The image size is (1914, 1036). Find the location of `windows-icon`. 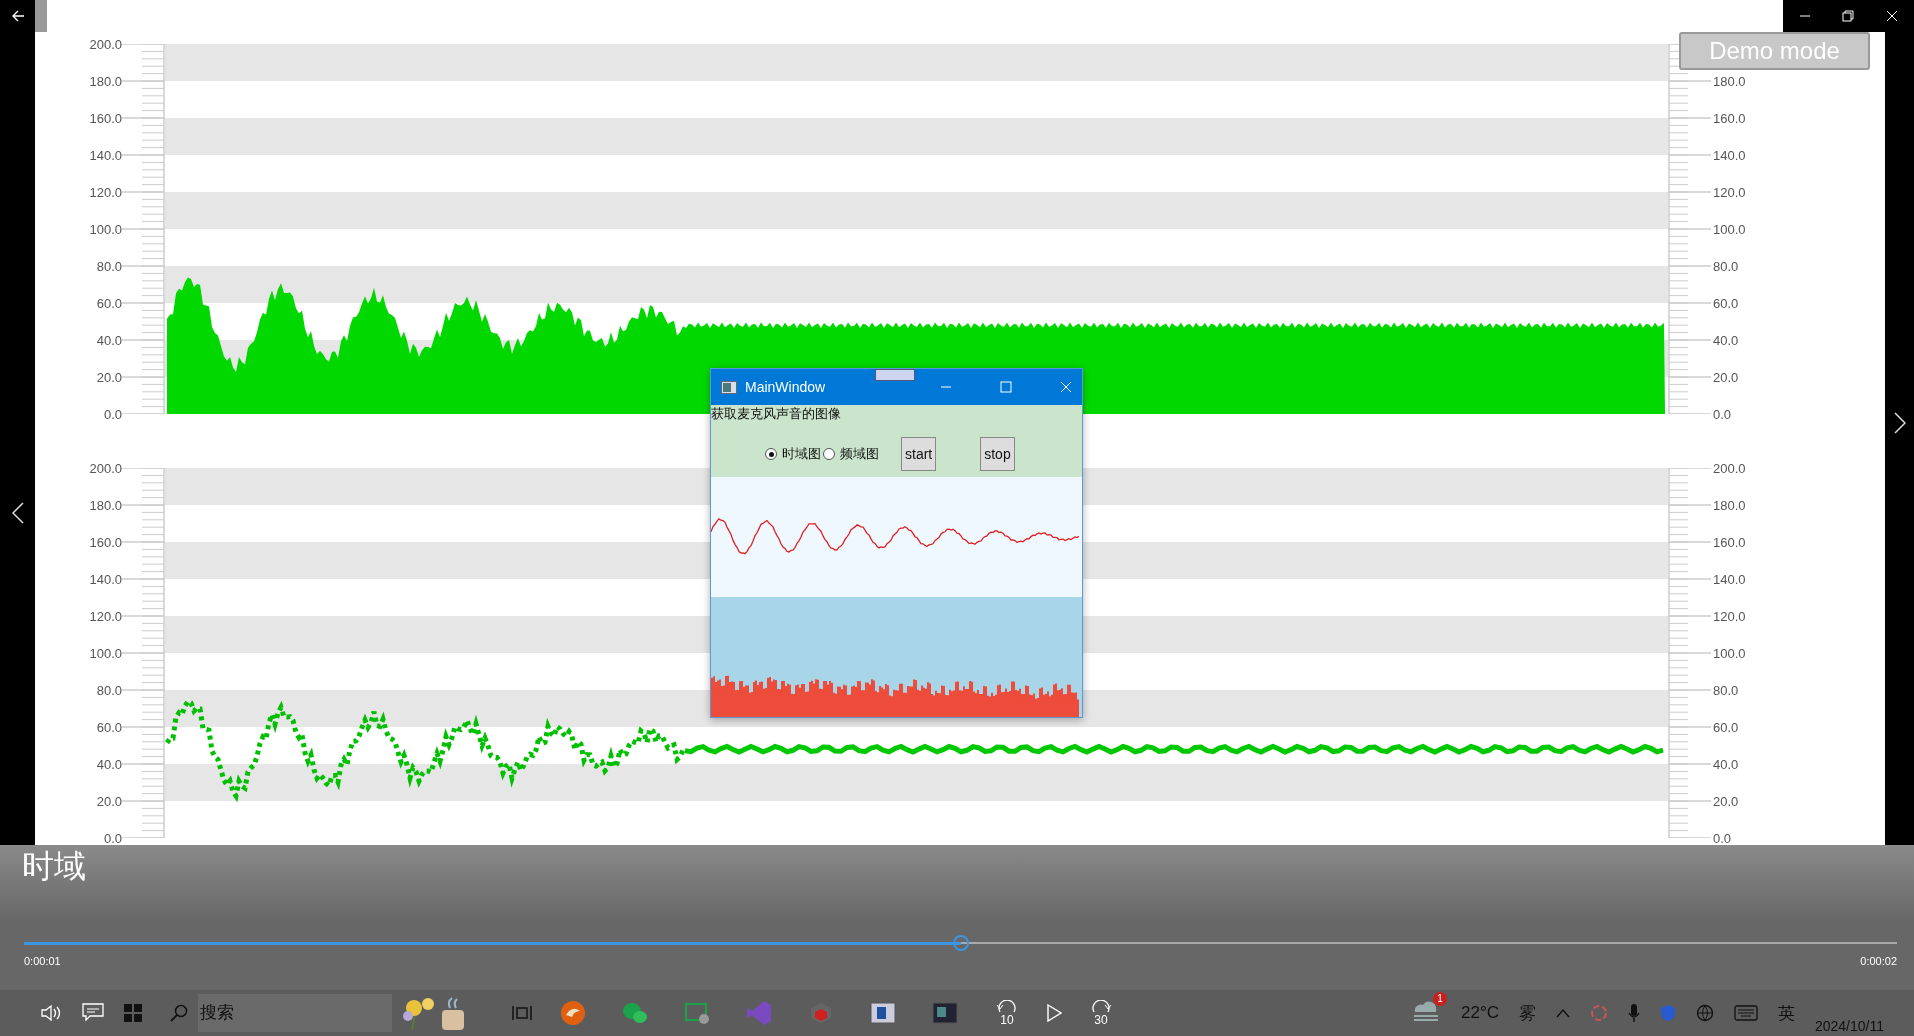

windows-icon is located at coordinates (133, 1013).